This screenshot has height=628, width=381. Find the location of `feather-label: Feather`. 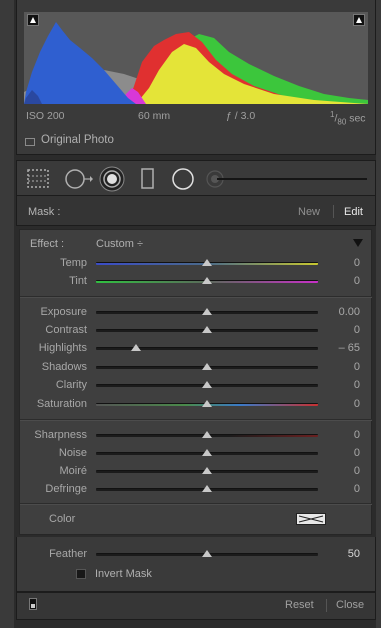

feather-label: Feather is located at coordinates (68, 554).